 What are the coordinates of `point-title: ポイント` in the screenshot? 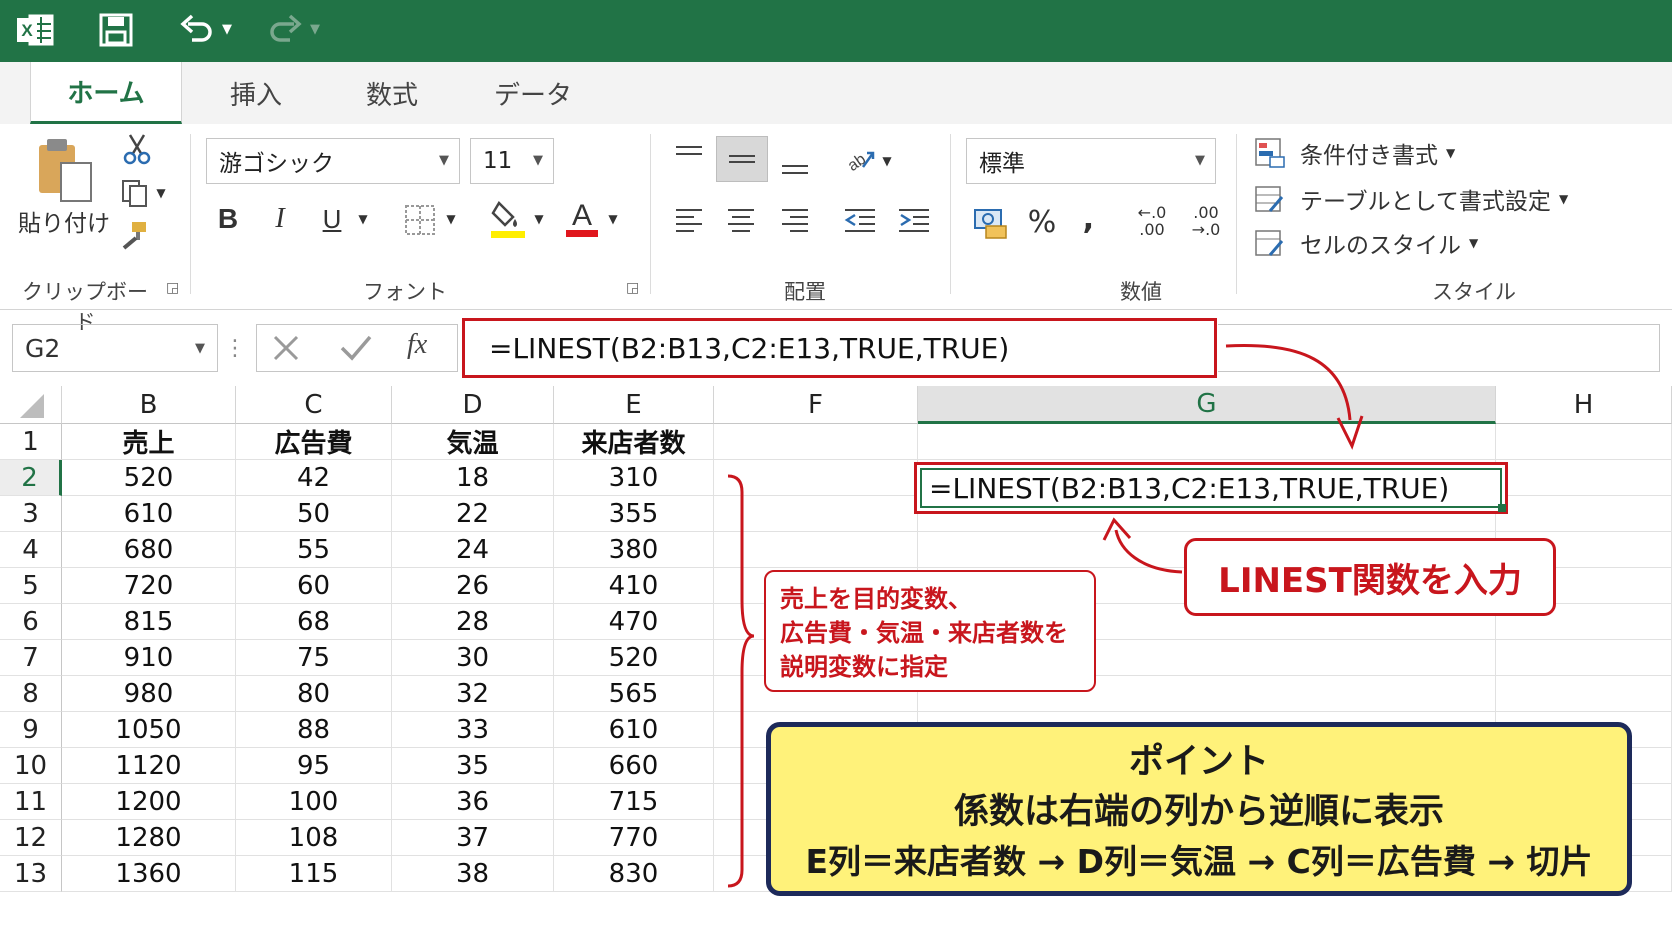 It's located at (1198, 762).